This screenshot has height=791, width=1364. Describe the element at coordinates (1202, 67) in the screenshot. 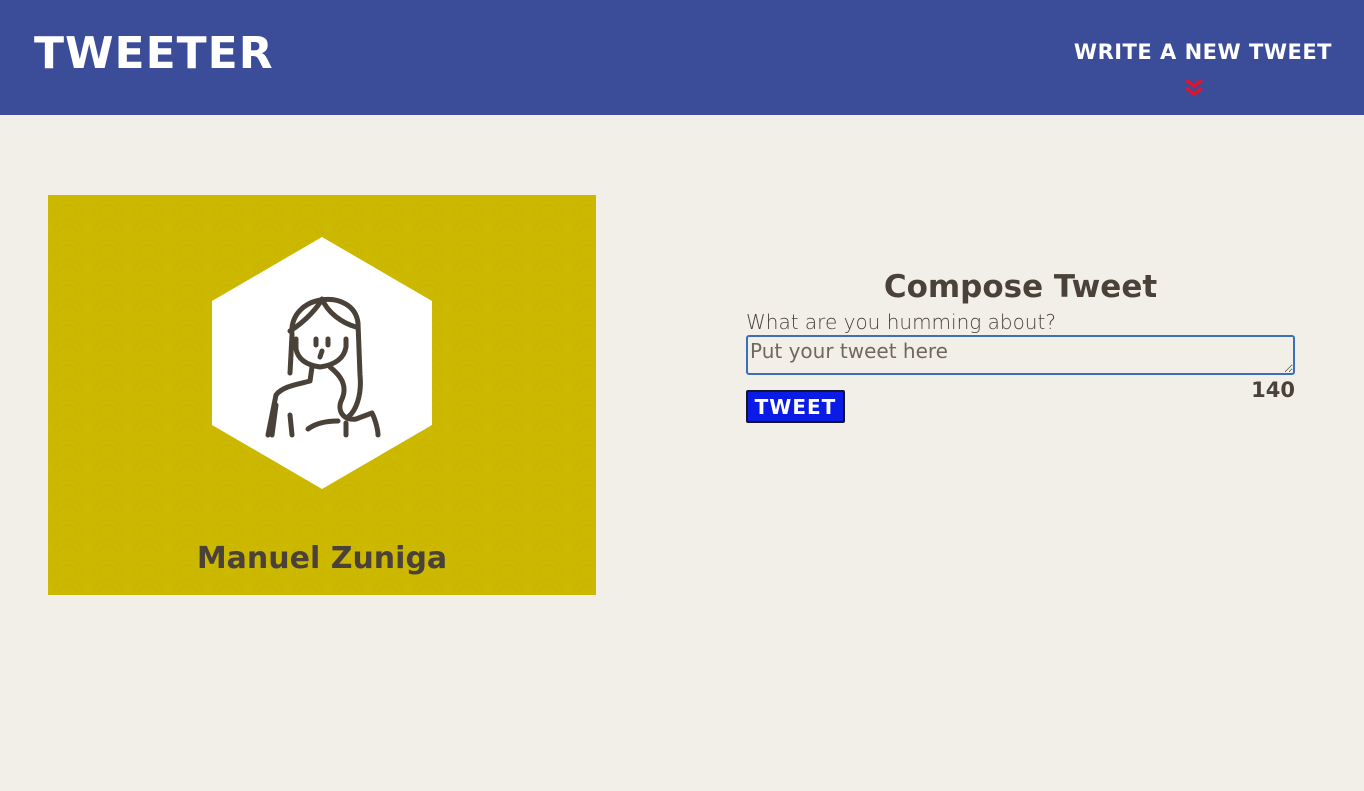

I see `write-new-tweet-link: WRITE A NEW TWEET` at that location.